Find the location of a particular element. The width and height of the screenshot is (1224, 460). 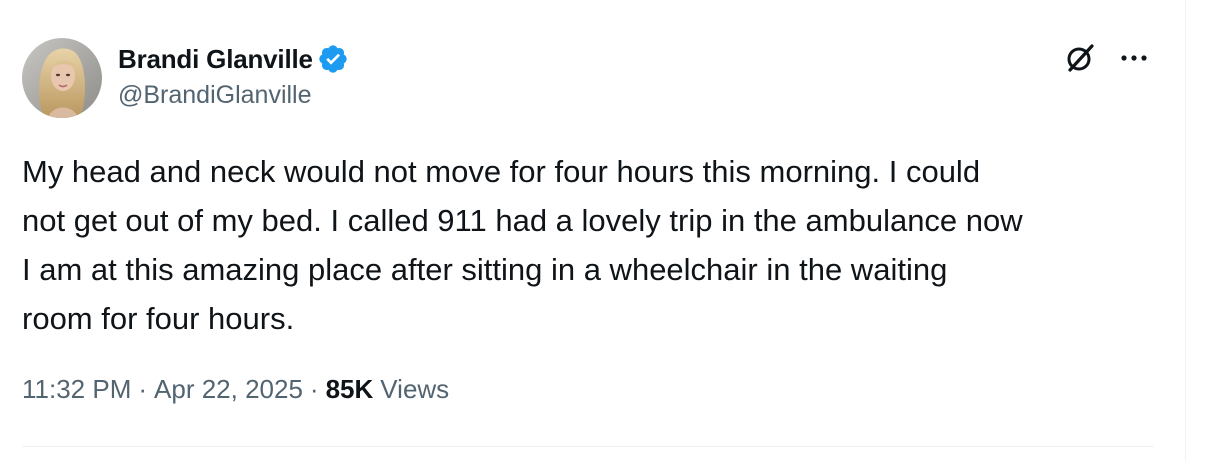

display-name: Brandi Glanville is located at coordinates (215, 59).